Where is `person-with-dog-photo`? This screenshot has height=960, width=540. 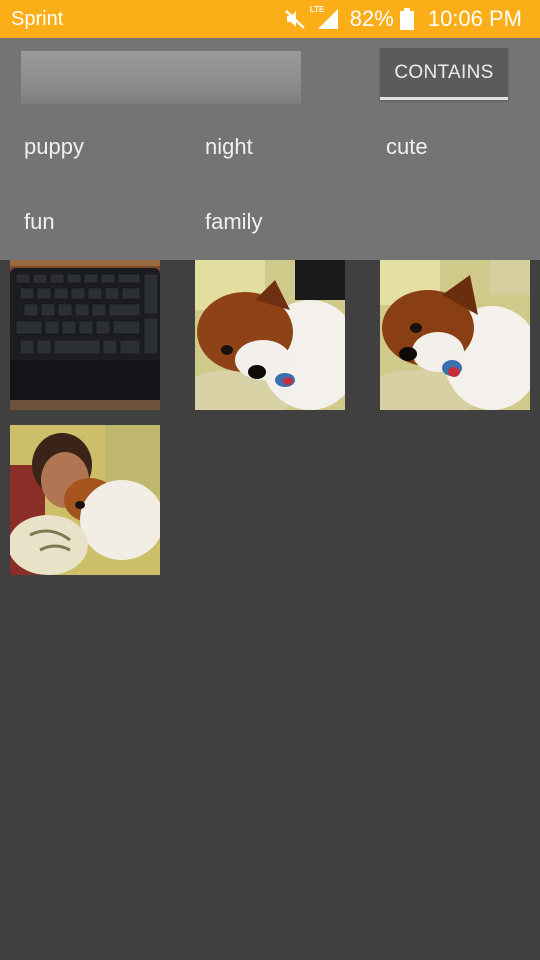 person-with-dog-photo is located at coordinates (85, 500).